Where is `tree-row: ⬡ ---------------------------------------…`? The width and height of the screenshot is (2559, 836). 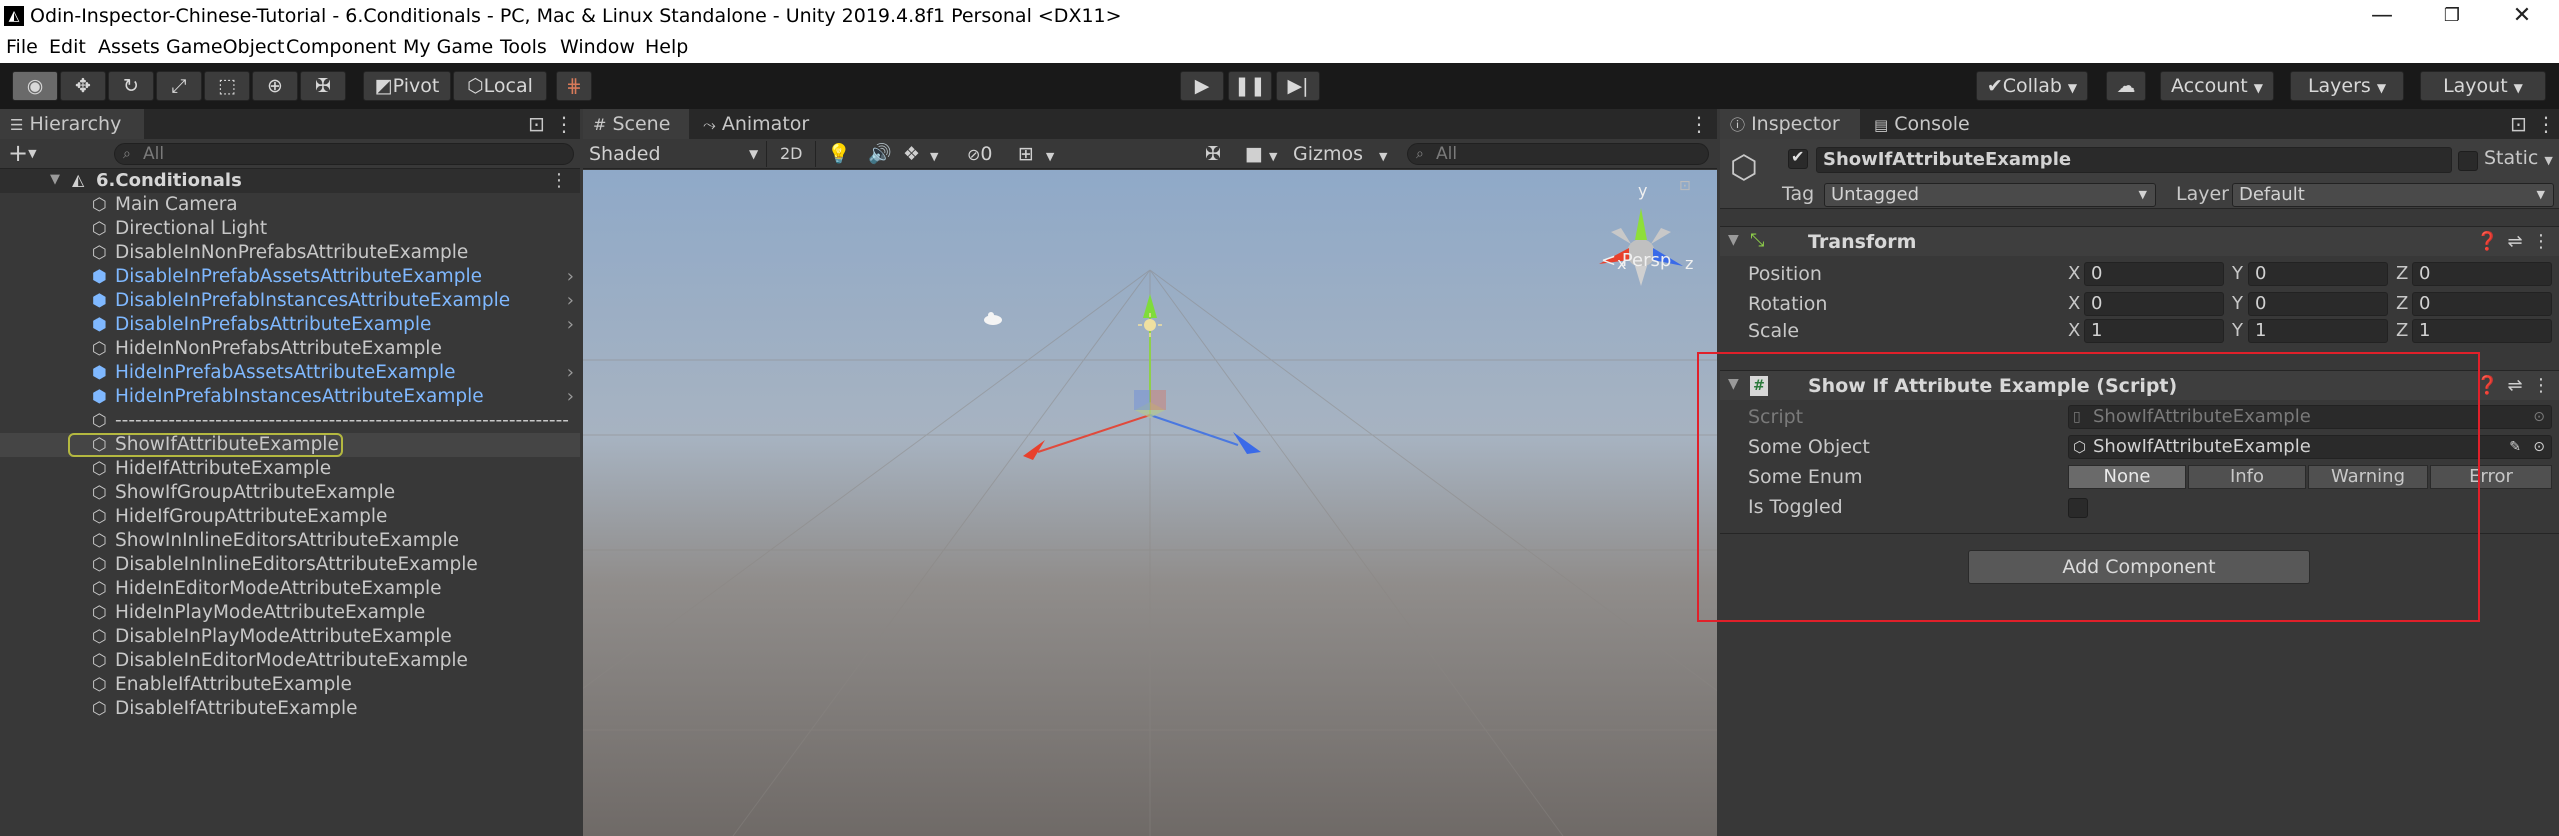
tree-row: ⬡ ---------------------------------------… is located at coordinates (290, 421).